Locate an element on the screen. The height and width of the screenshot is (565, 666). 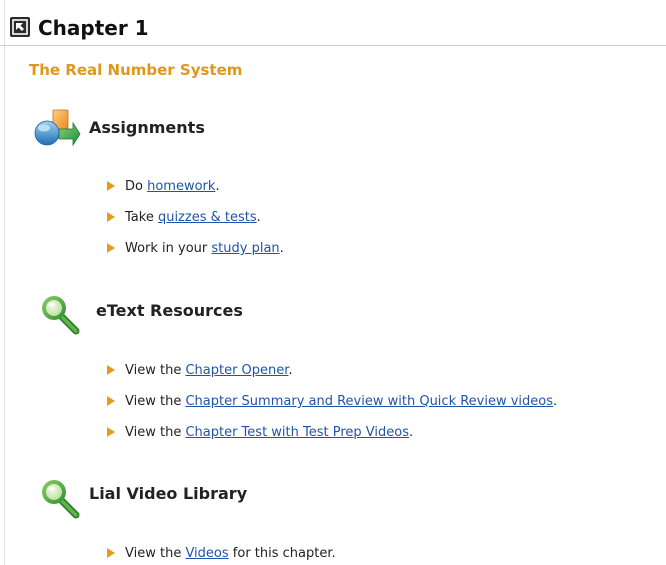
list-item: Do homework. is located at coordinates (163, 187).